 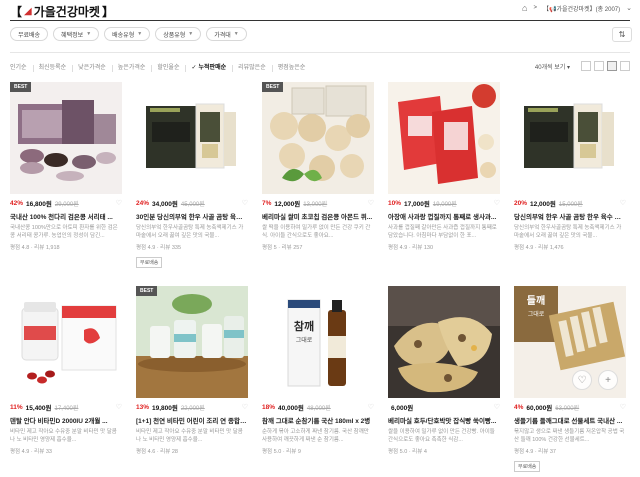 I want to click on home-icon: ⌂, so click(x=524, y=8).